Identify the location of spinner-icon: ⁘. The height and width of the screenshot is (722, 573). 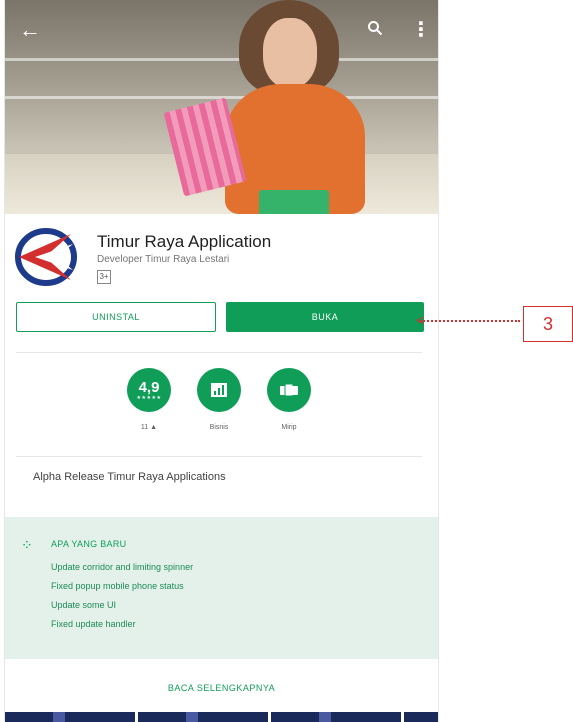
(27, 545).